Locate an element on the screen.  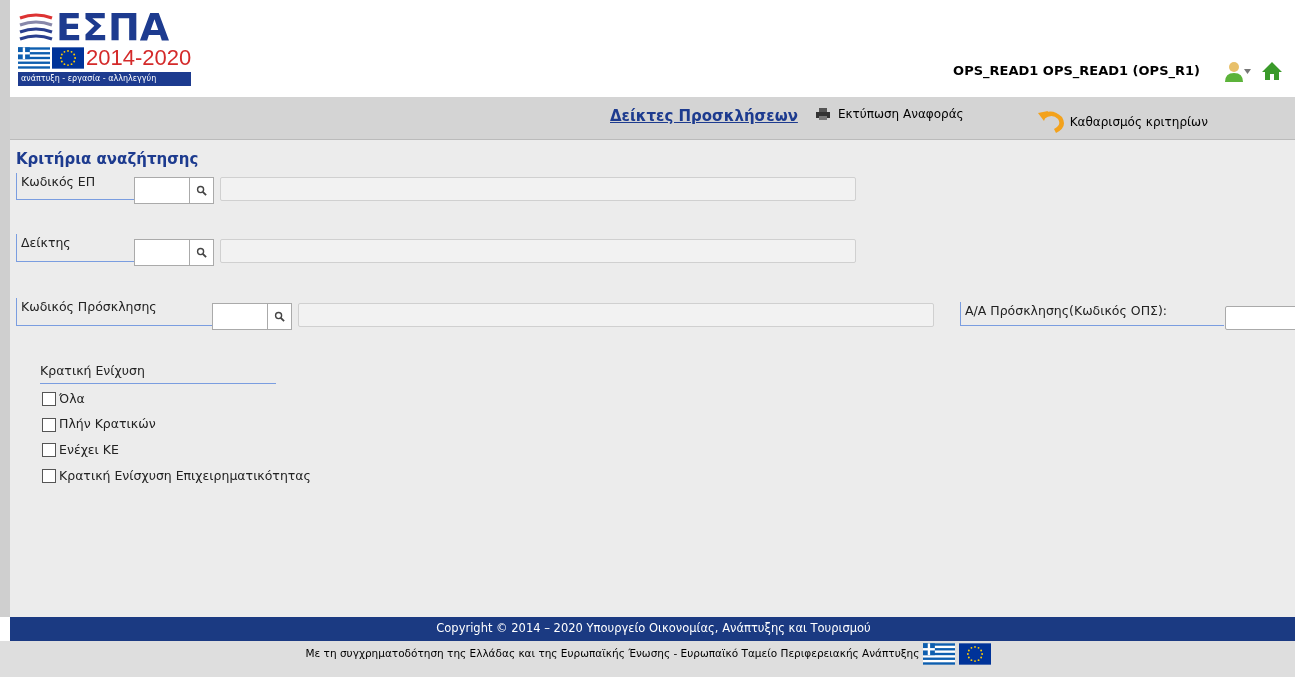
logo-motto: ανάπτυξη - εργασία - αλληλεγγύη is located at coordinates (105, 79).